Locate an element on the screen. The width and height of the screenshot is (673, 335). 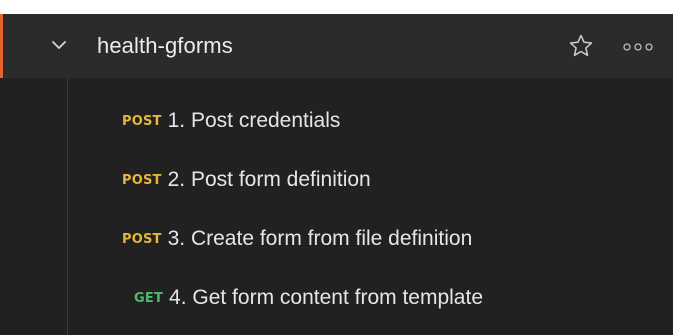
request-item: POST 3. Create form from file definition is located at coordinates (297, 239).